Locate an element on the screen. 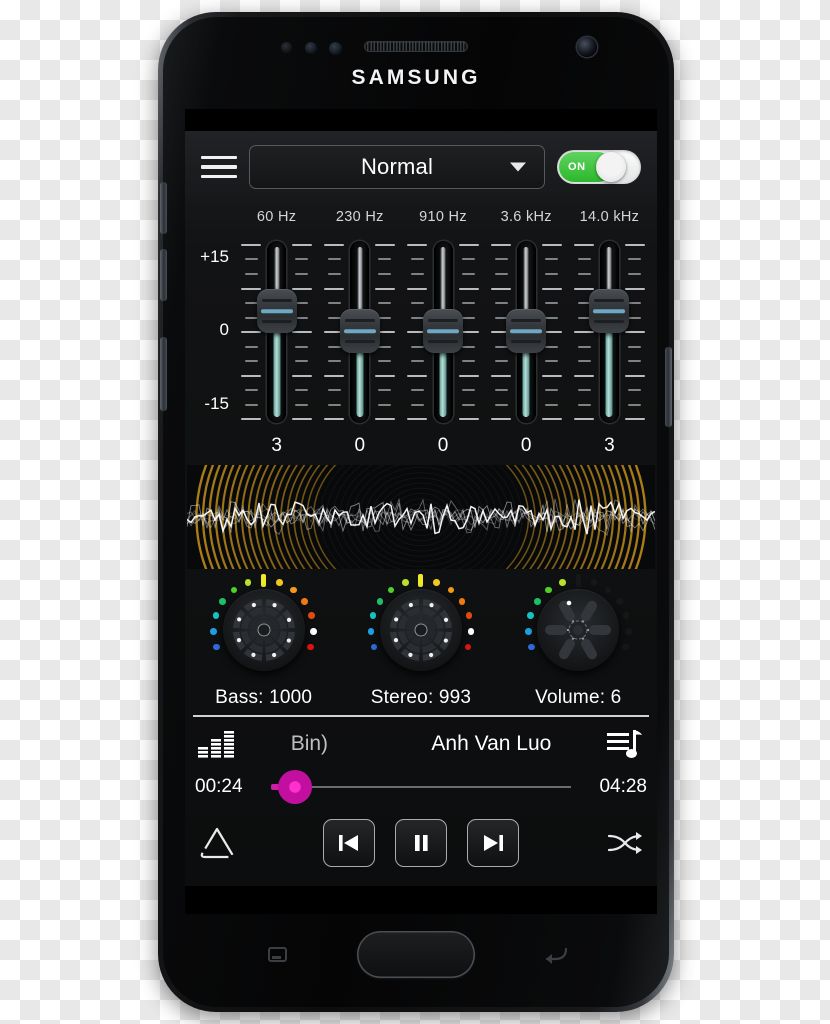 The width and height of the screenshot is (830, 1024). bass-knob is located at coordinates (264, 629).